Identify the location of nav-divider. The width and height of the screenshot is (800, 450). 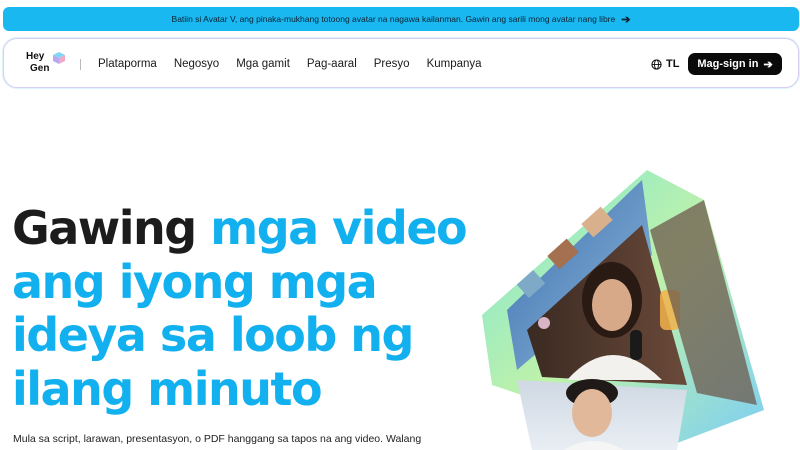
(80, 64).